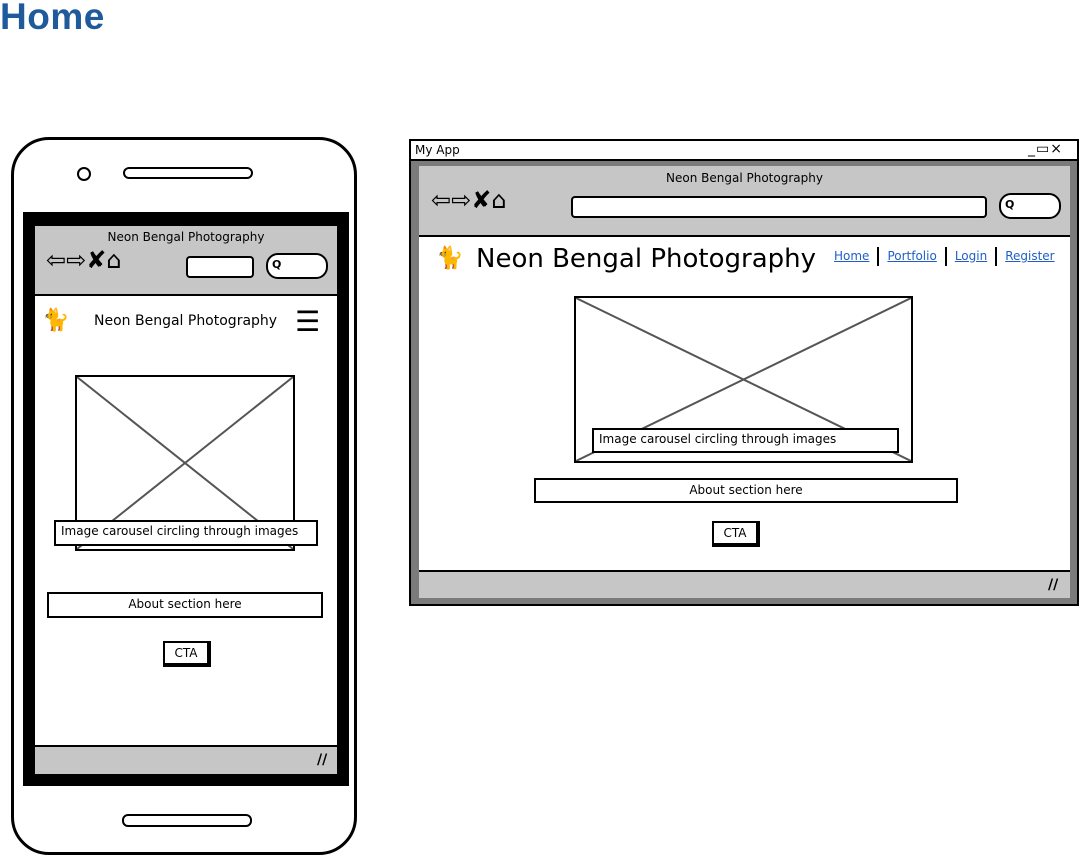 This screenshot has width=1080, height=861. I want to click on desktop-cta-button: CTA, so click(736, 534).